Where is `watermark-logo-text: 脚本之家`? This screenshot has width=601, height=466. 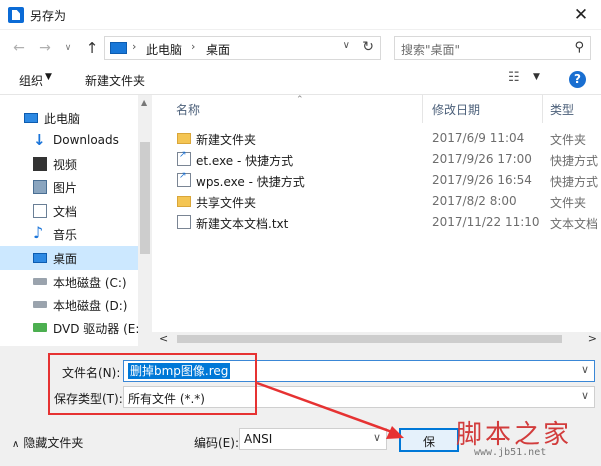
watermark-logo-text: 脚本之家 is located at coordinates (514, 435).